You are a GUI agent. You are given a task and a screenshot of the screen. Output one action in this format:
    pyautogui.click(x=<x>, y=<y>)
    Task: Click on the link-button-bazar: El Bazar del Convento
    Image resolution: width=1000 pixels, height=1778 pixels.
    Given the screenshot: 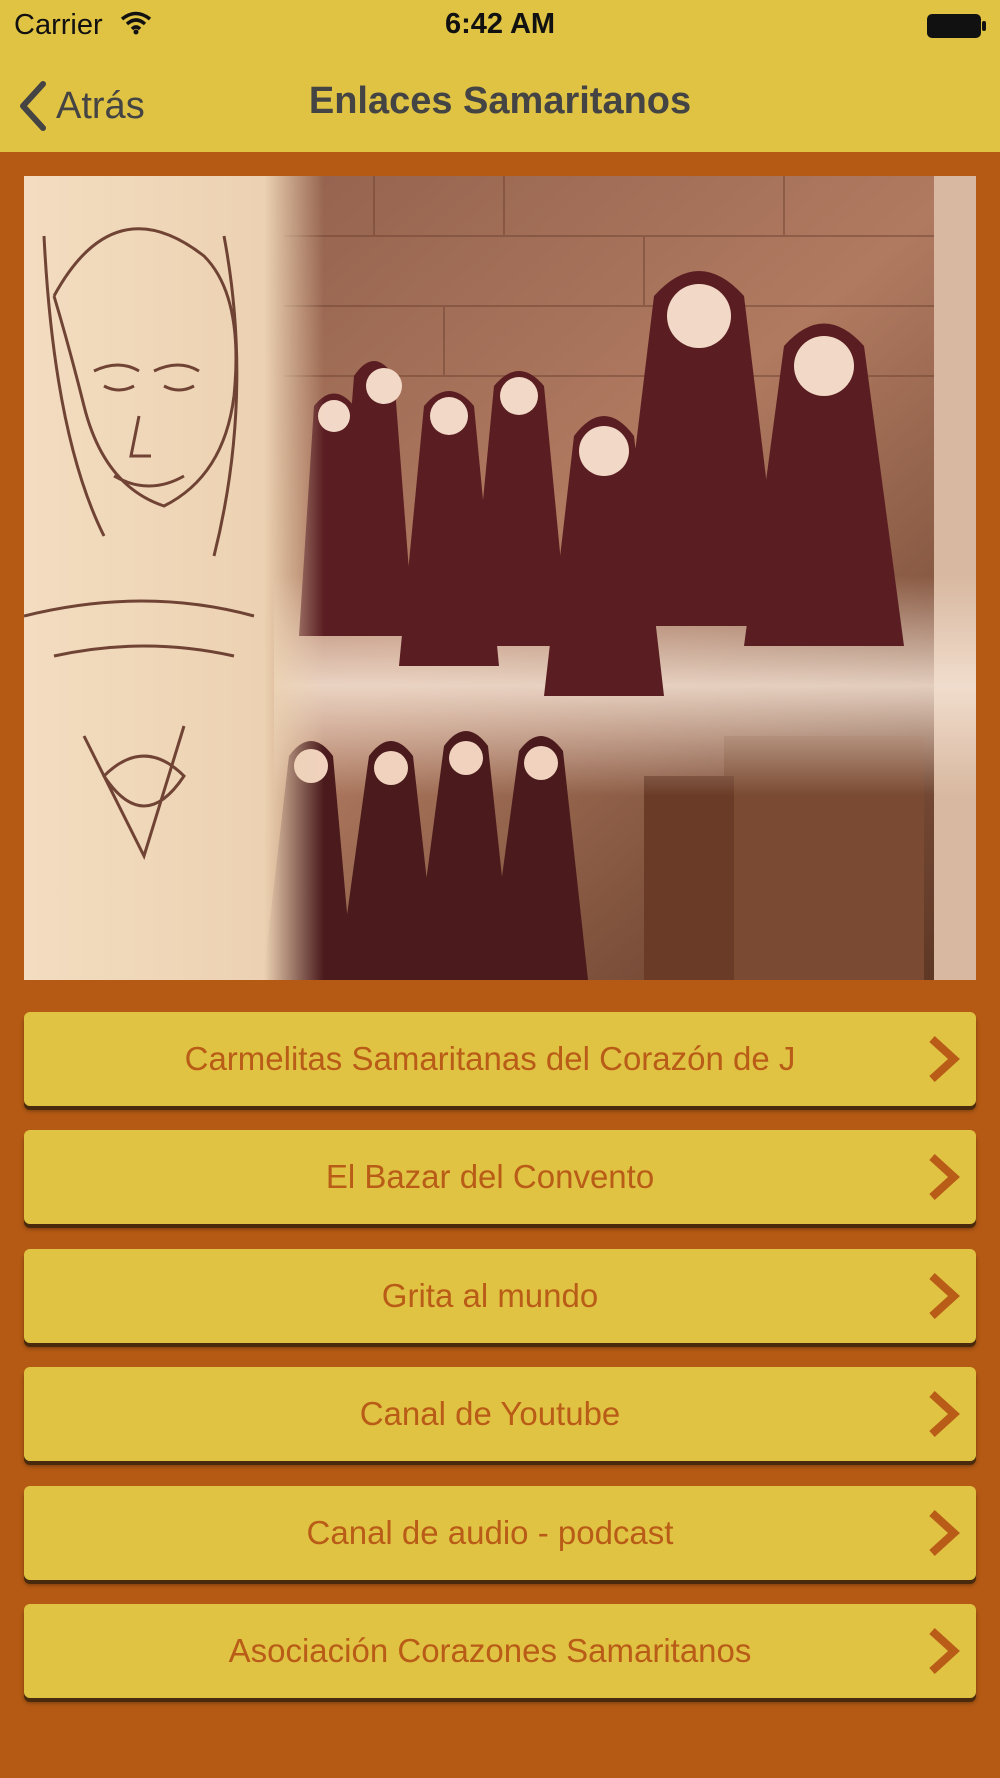 What is the action you would take?
    pyautogui.click(x=500, y=1177)
    